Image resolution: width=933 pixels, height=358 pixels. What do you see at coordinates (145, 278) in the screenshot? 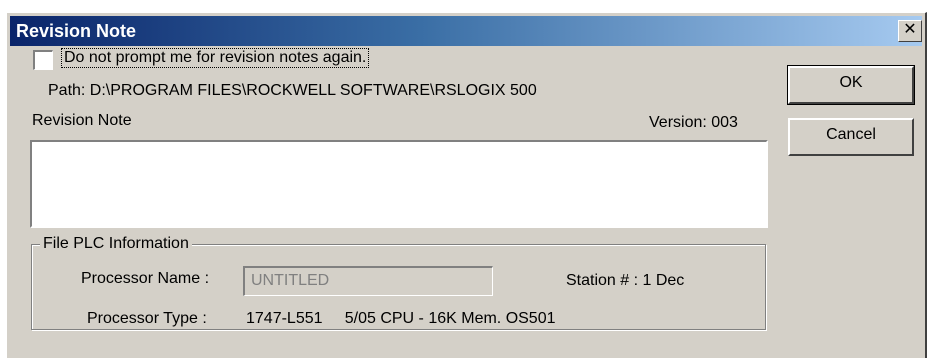
I see `processor-name-label: Processor Name :` at bounding box center [145, 278].